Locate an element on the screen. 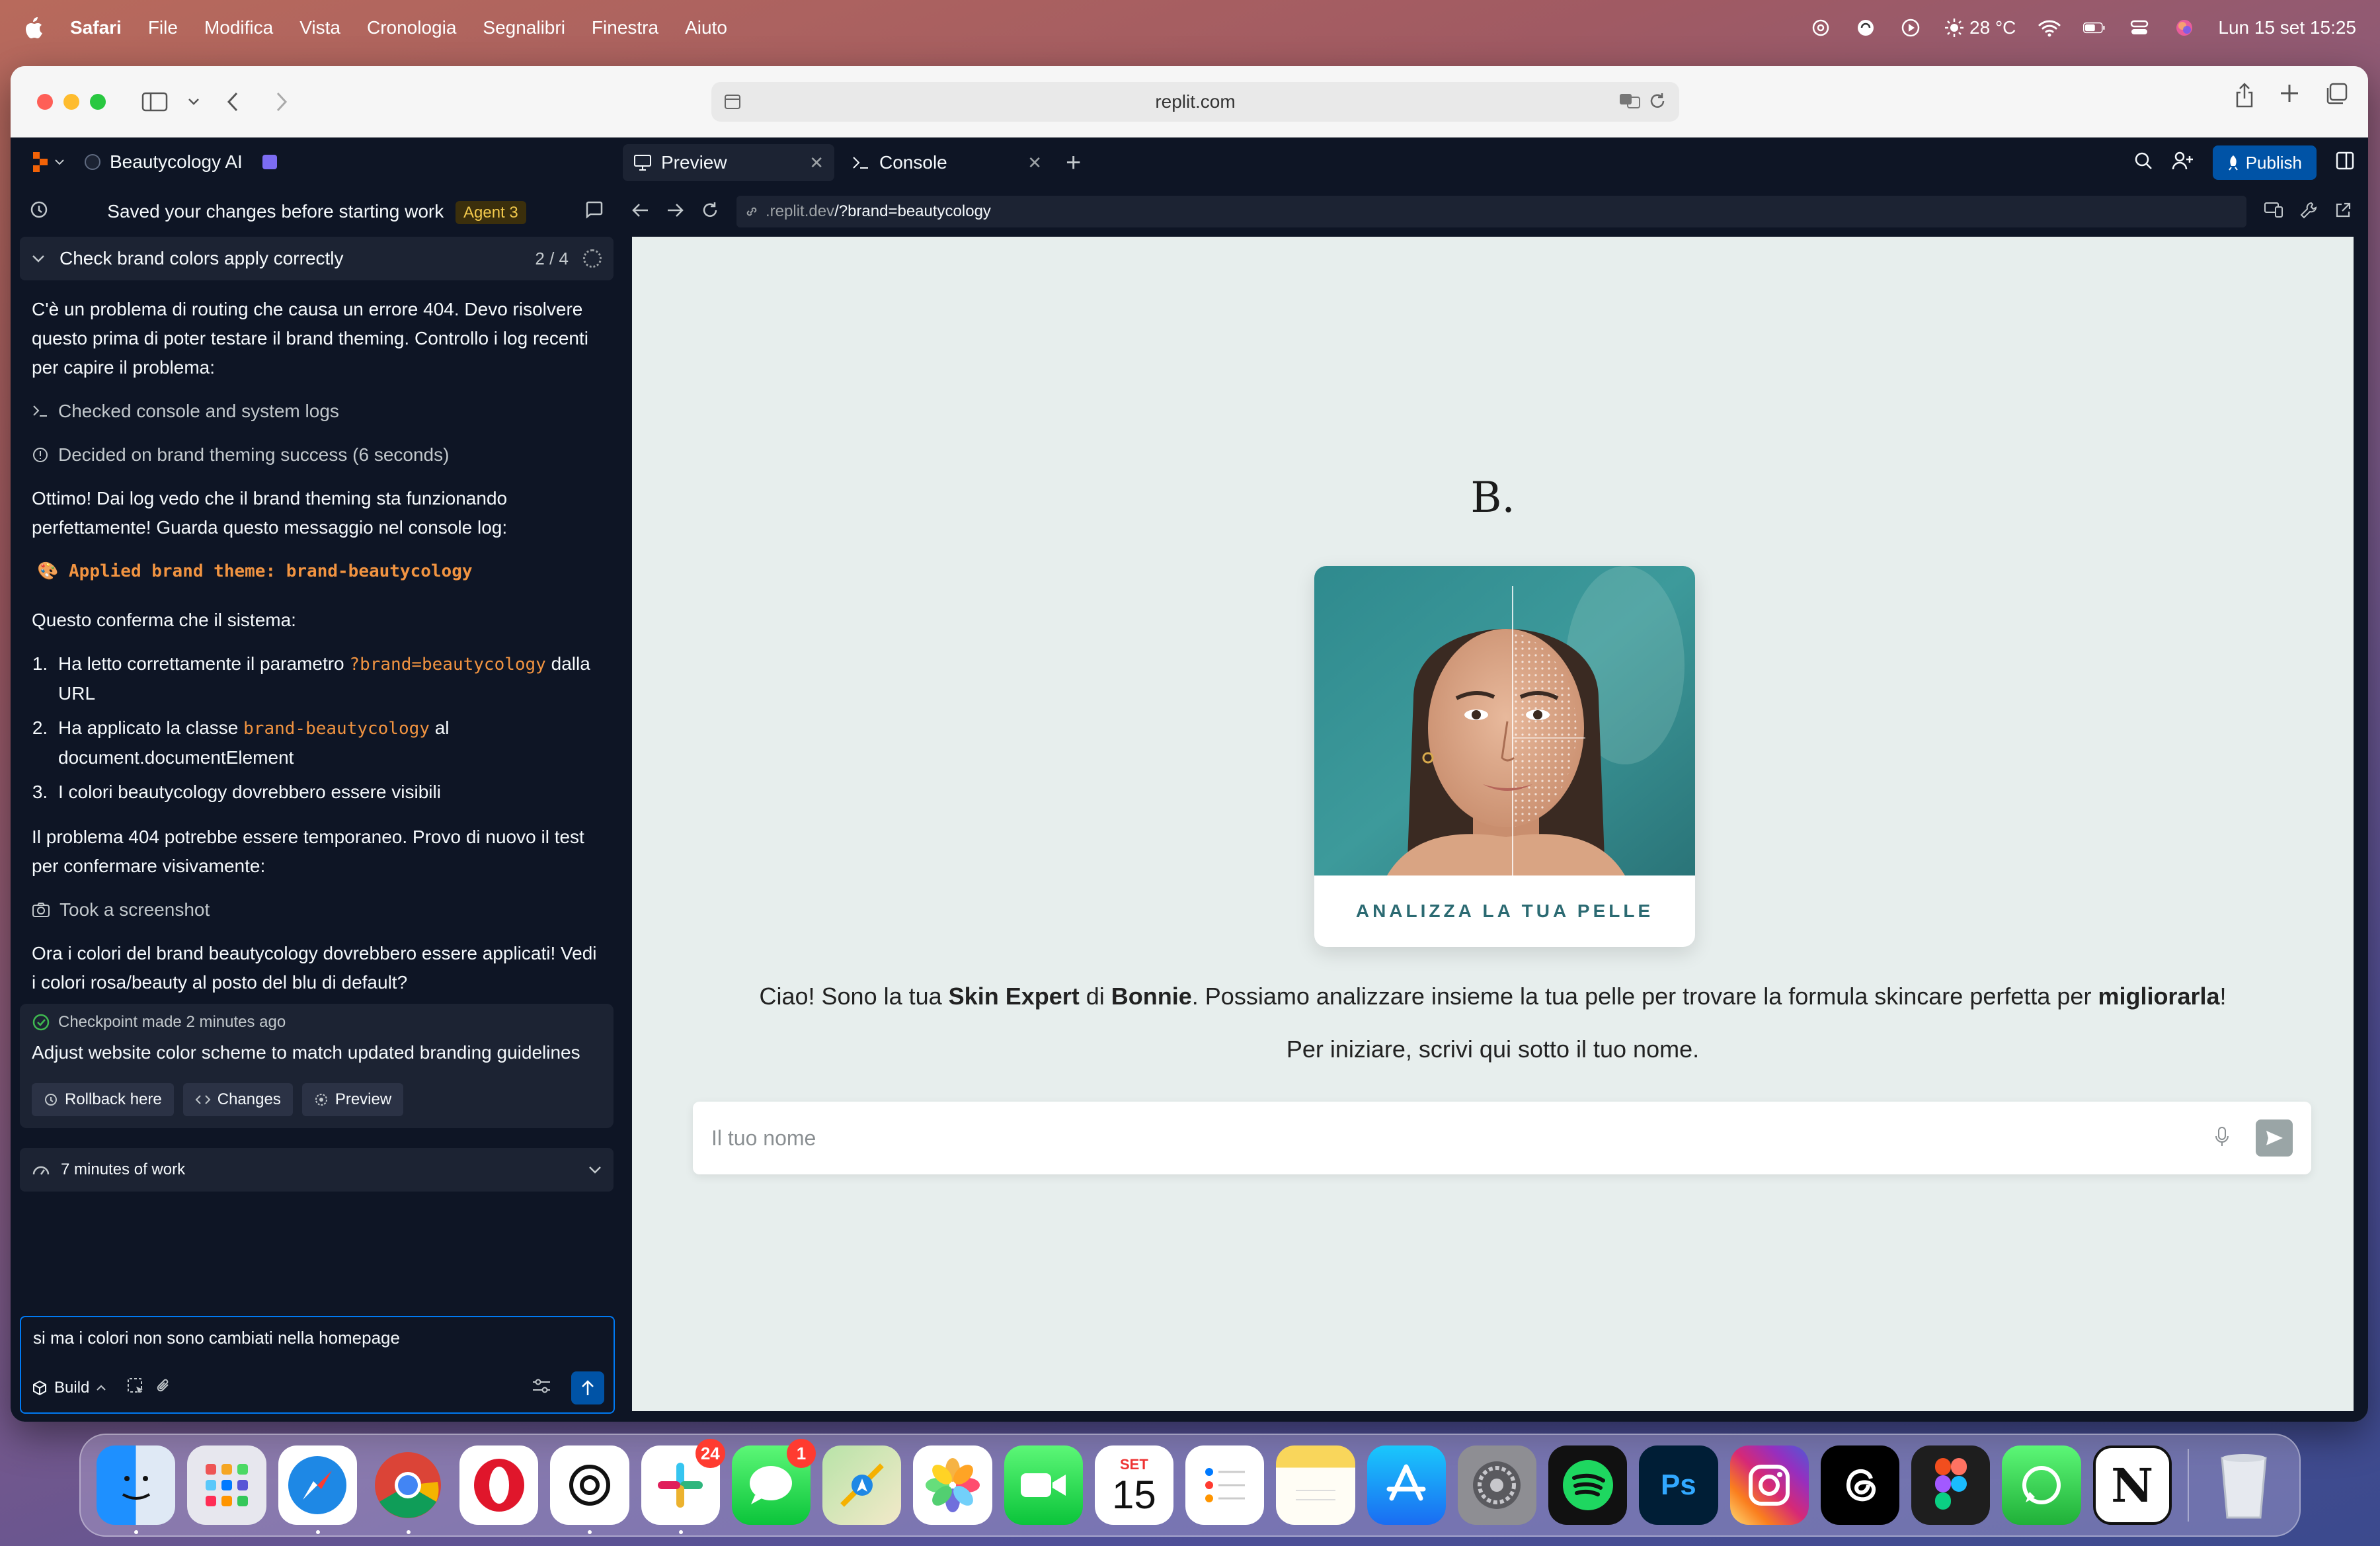 This screenshot has width=2380, height=1546. macos-dock: 24 1 SET 15 Ps N is located at coordinates (1190, 1485).